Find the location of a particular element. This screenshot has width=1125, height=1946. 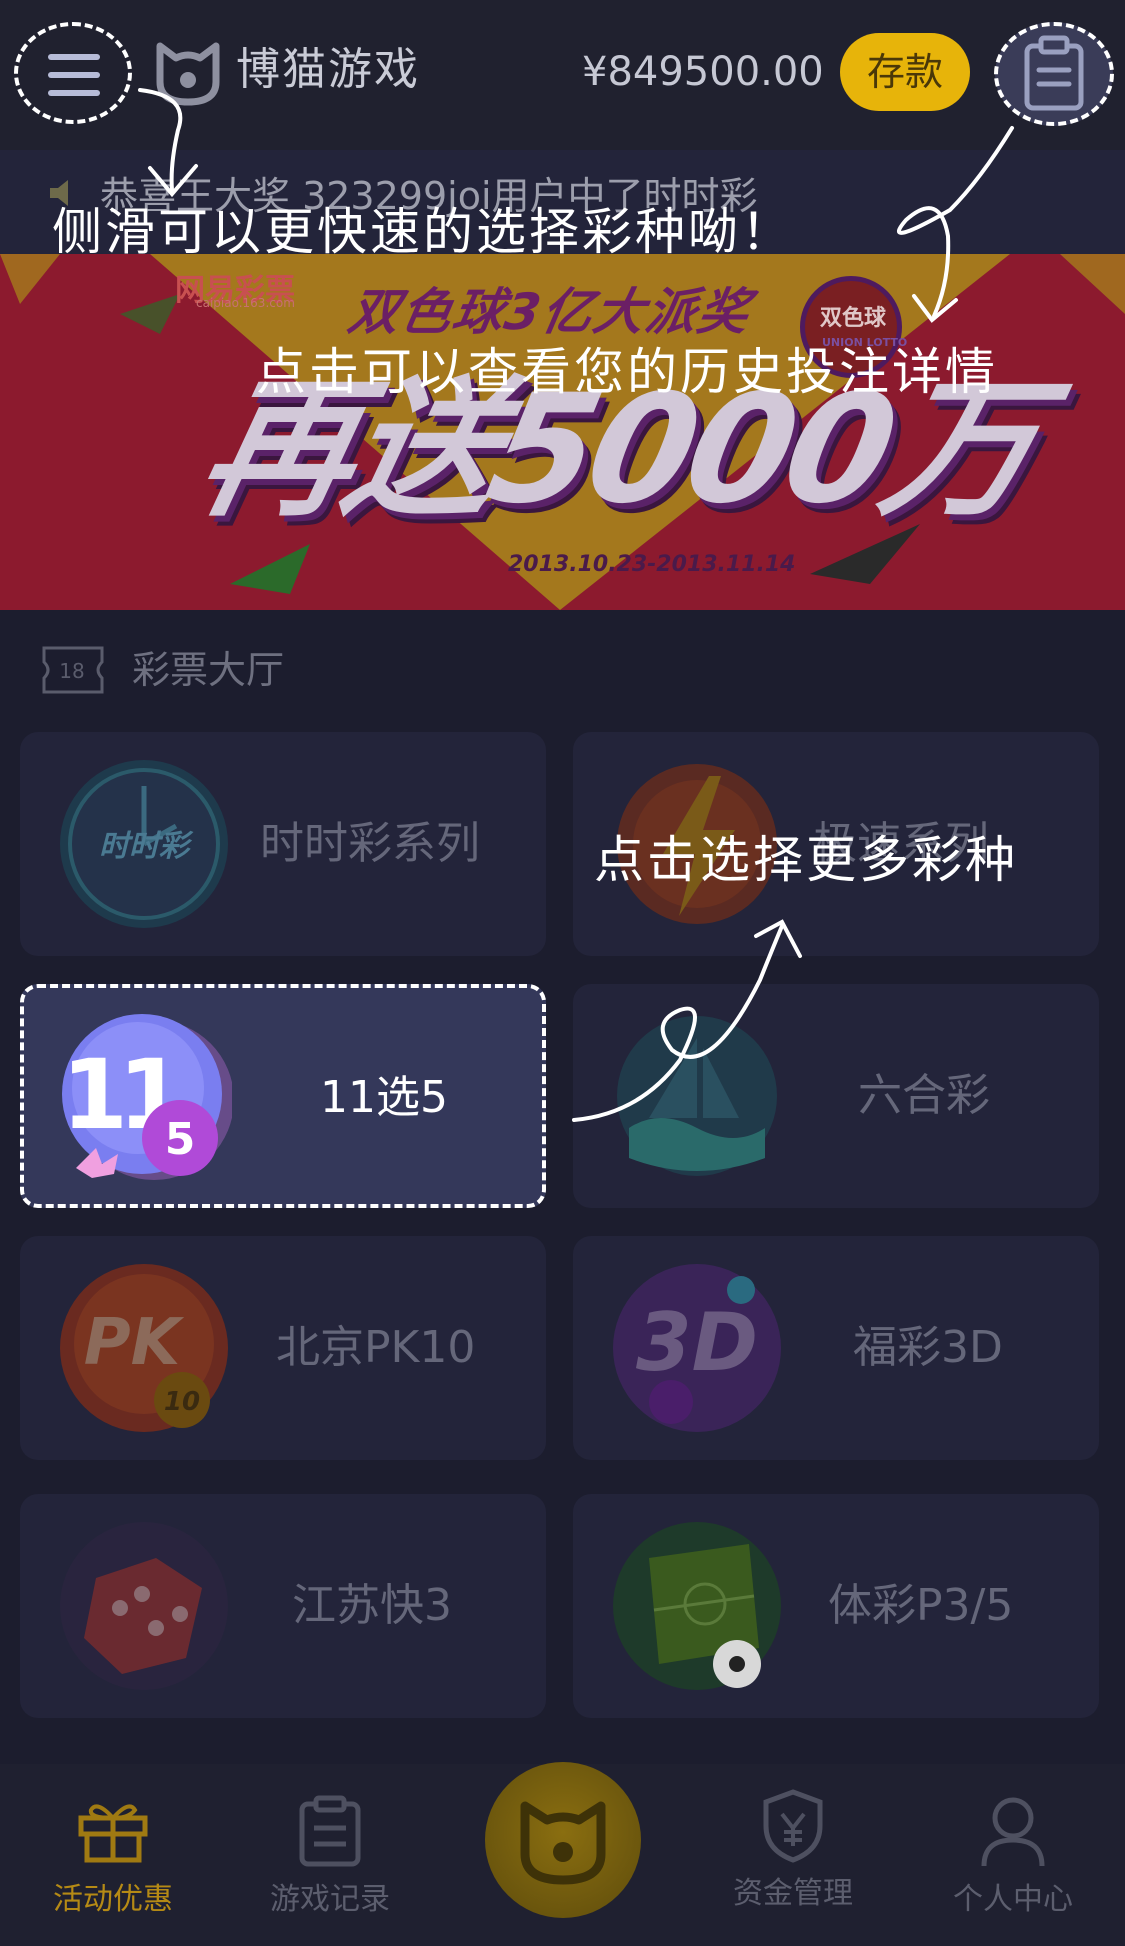

ticket-icon-text: 18 is located at coordinates (71, 671).